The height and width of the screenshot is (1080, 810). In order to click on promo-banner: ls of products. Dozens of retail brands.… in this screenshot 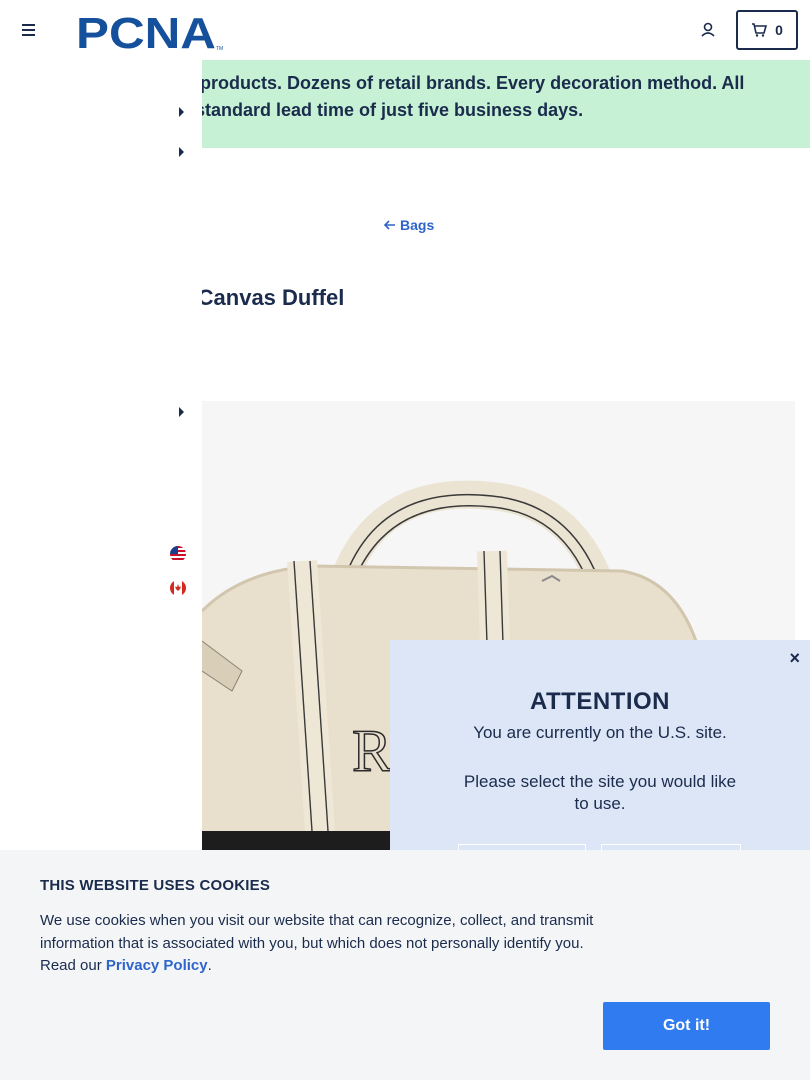, I will do `click(485, 104)`.